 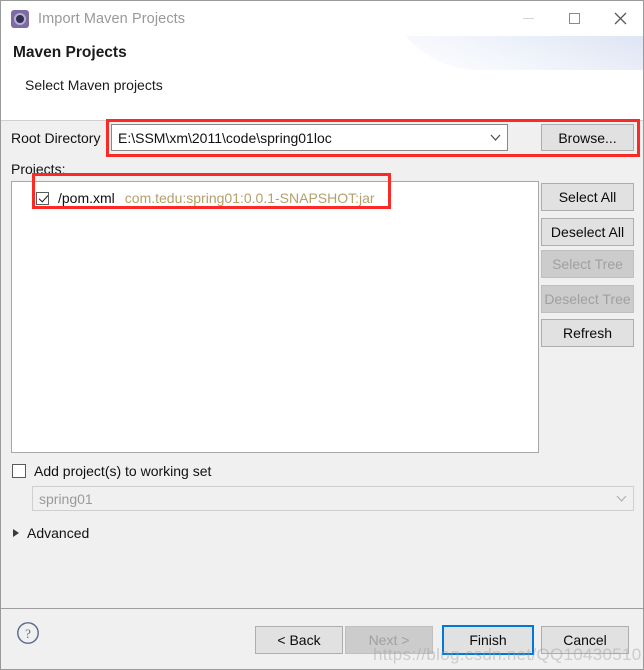 What do you see at coordinates (322, 18) in the screenshot?
I see `title-bar: Import Maven Projects` at bounding box center [322, 18].